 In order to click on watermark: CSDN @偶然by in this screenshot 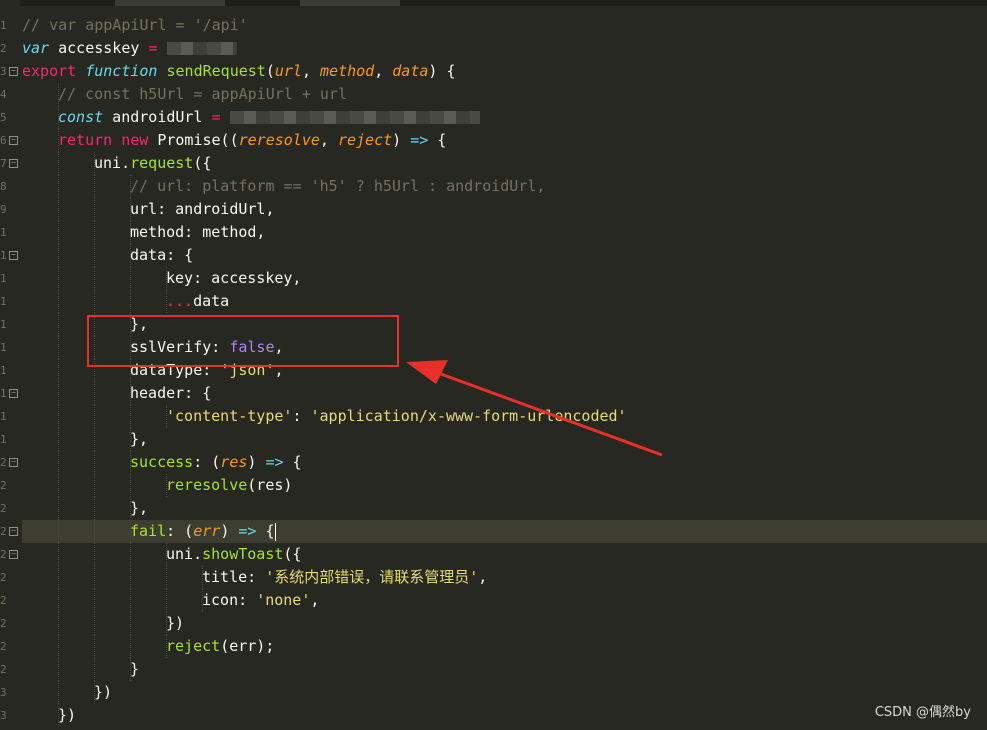, I will do `click(922, 712)`.